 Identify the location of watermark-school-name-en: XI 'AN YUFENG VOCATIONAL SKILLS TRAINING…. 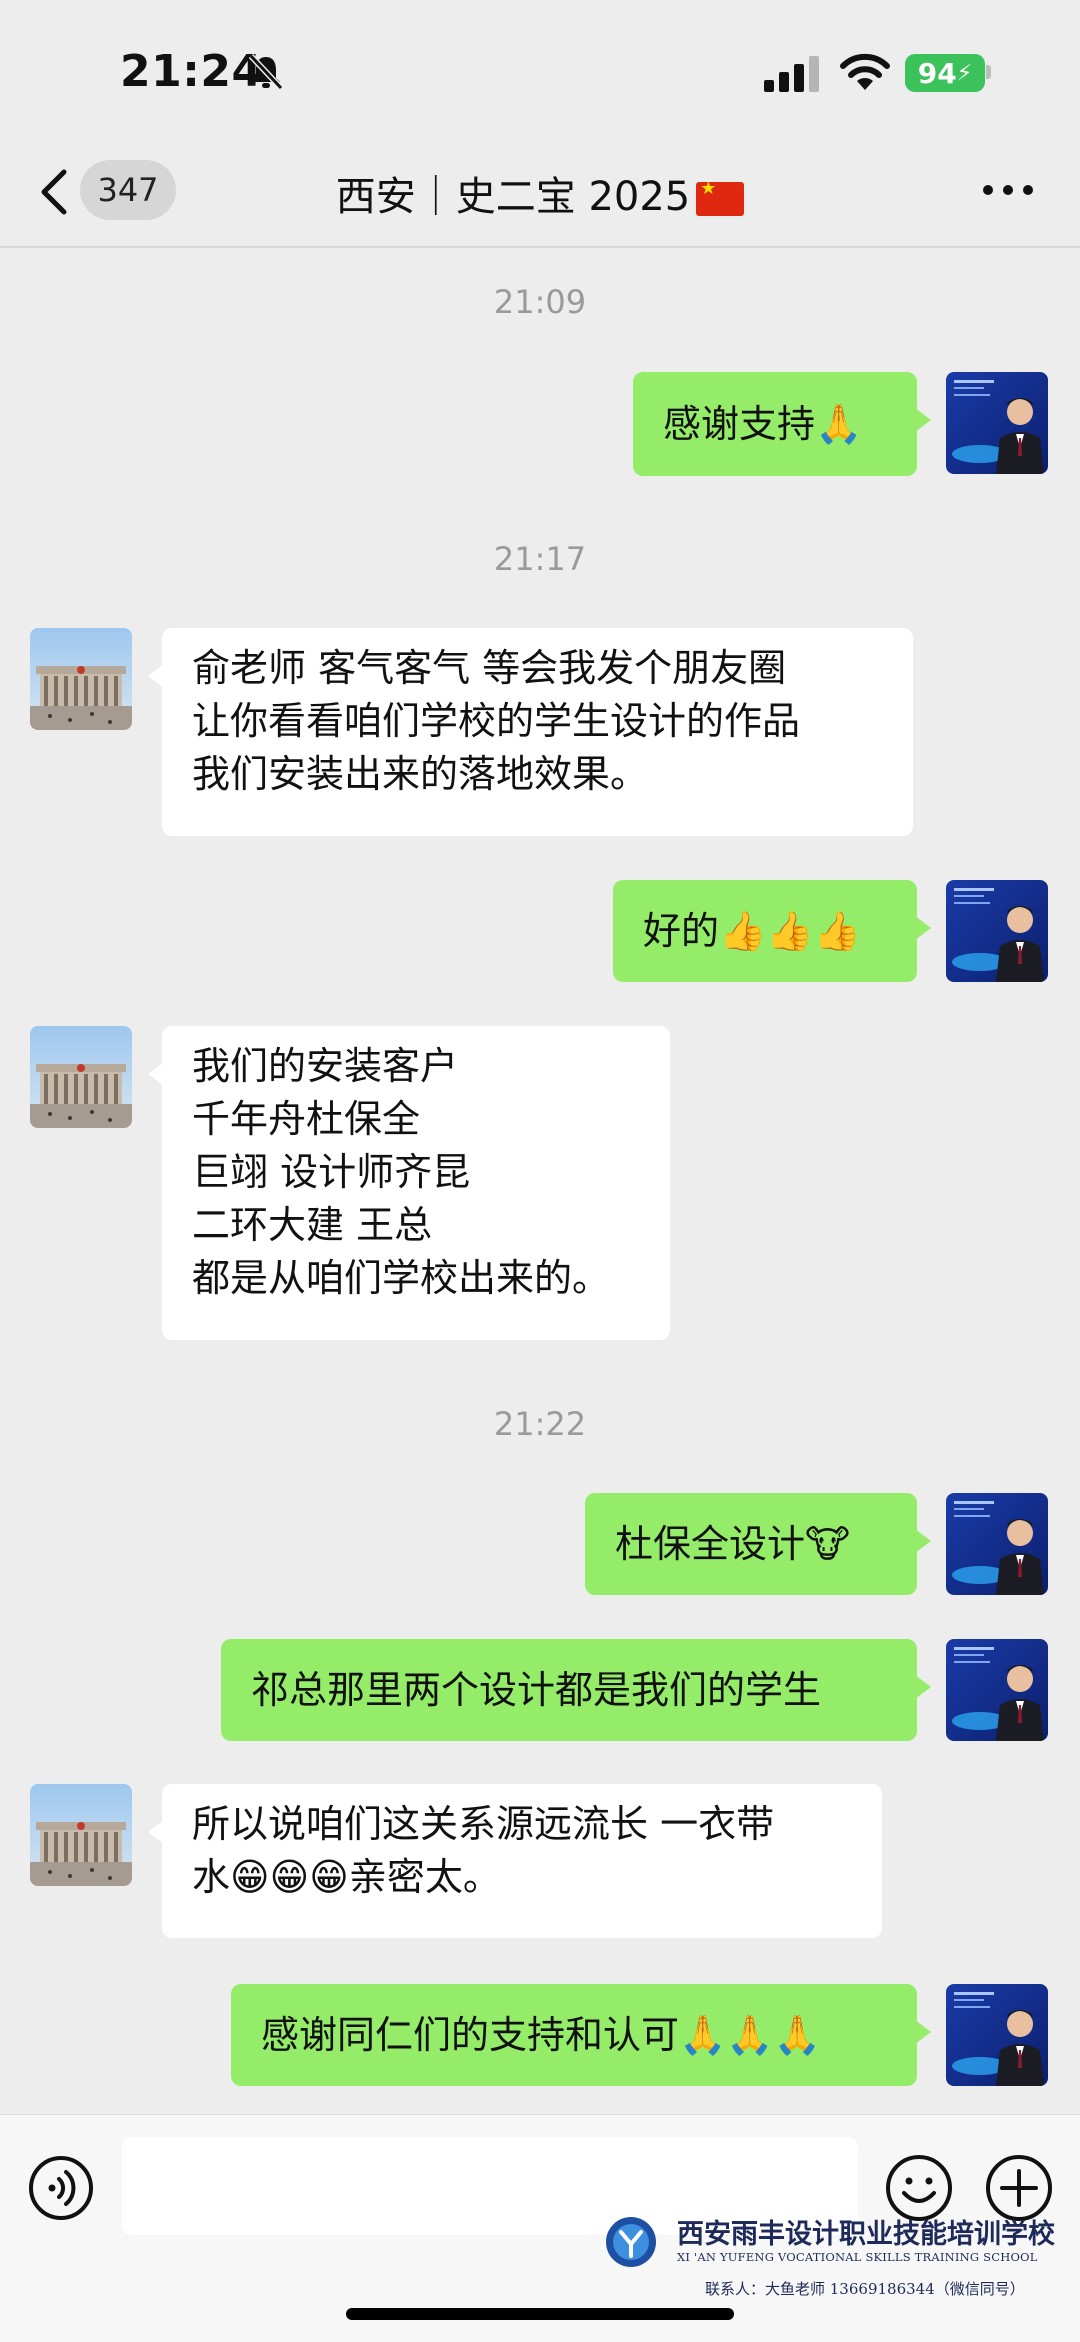
(857, 2257).